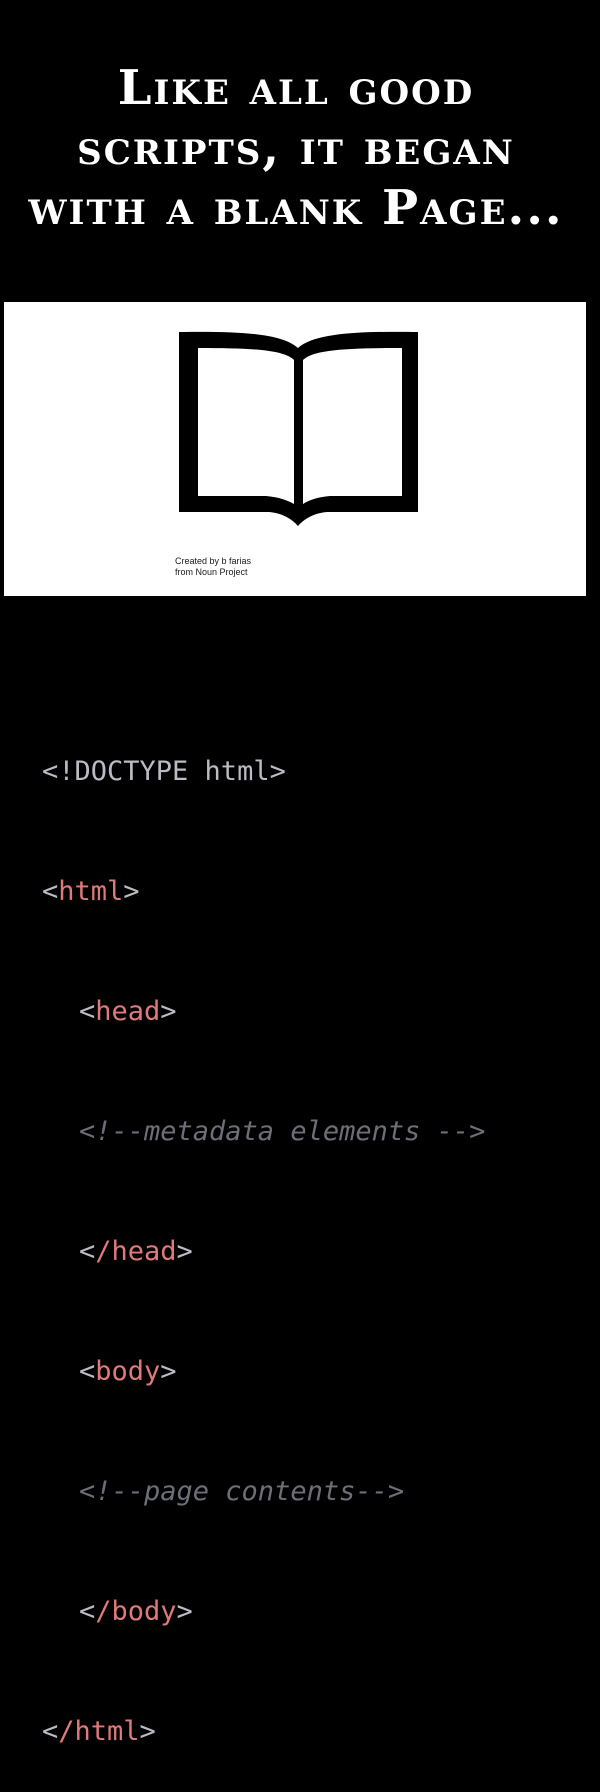  Describe the element at coordinates (211, 572) in the screenshot. I see `credit-line-2: from Noun Project` at that location.